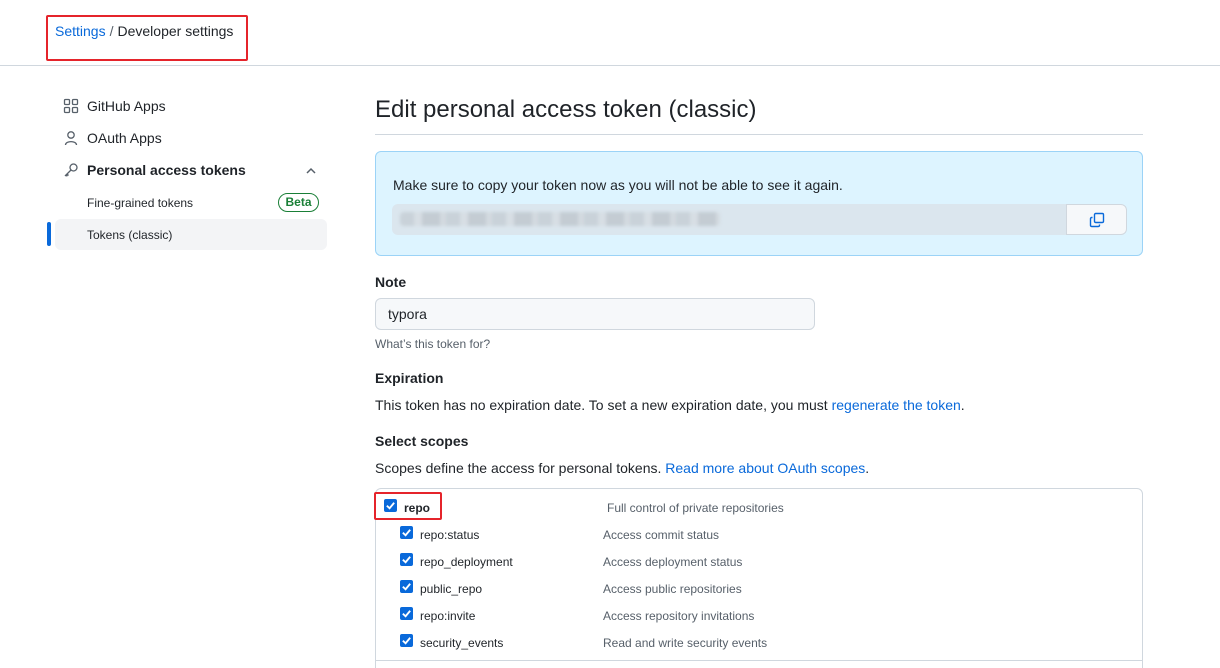  I want to click on key-icon, so click(71, 170).